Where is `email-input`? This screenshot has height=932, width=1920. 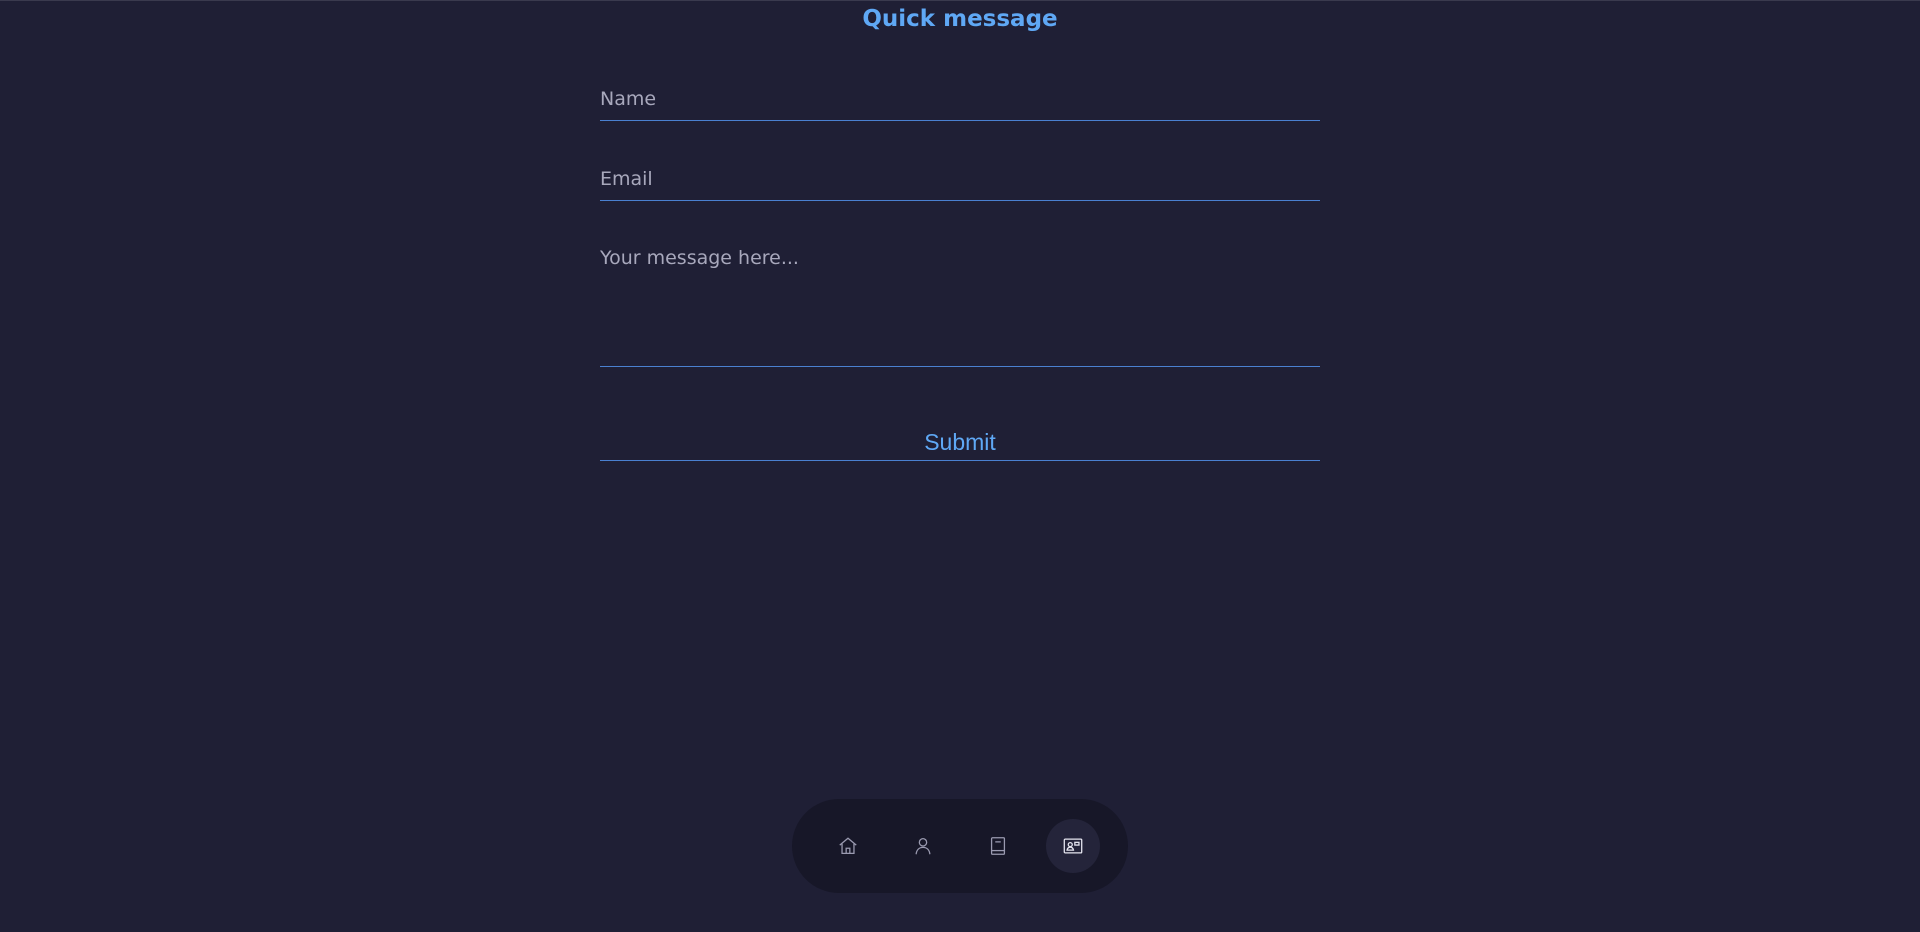
email-input is located at coordinates (960, 180).